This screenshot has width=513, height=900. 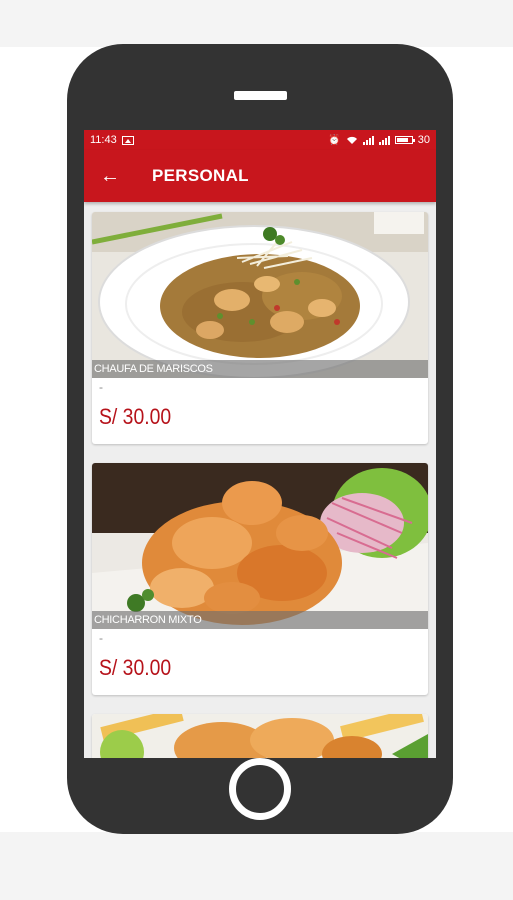 What do you see at coordinates (260, 546) in the screenshot?
I see `dish-photo: CHICHARRON MIXTO` at bounding box center [260, 546].